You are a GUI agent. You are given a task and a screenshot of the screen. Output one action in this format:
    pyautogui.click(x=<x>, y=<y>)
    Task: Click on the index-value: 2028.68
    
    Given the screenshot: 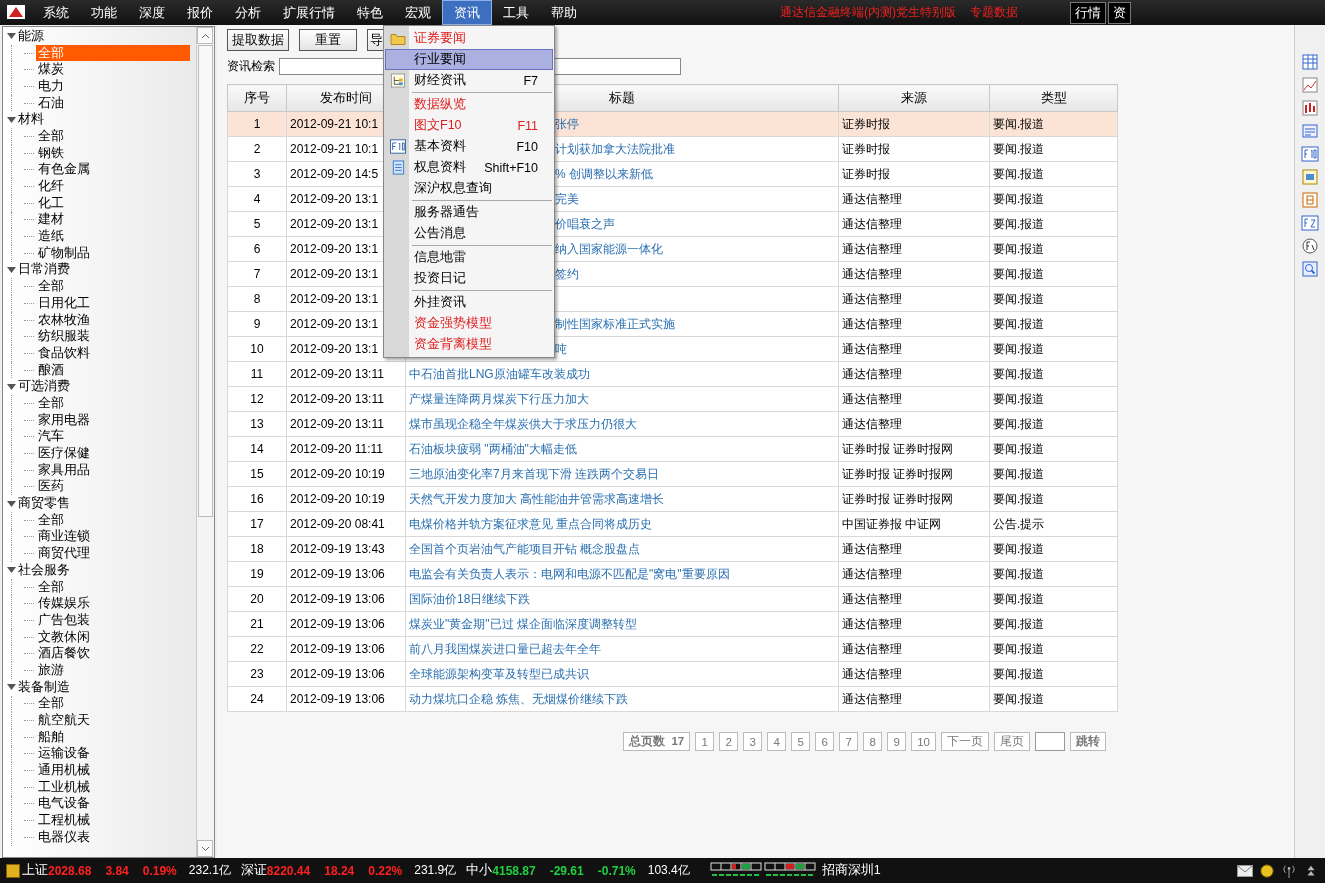 What is the action you would take?
    pyautogui.click(x=70, y=870)
    